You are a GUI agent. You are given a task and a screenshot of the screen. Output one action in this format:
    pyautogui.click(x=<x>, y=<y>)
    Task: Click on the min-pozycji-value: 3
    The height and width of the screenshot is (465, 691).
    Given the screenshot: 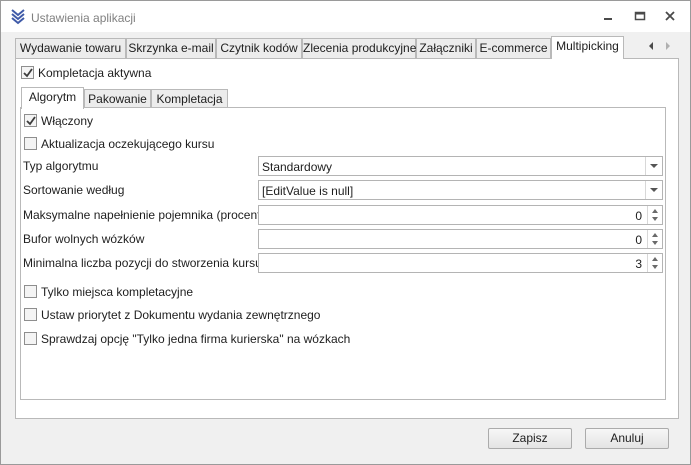 What is the action you would take?
    pyautogui.click(x=638, y=264)
    